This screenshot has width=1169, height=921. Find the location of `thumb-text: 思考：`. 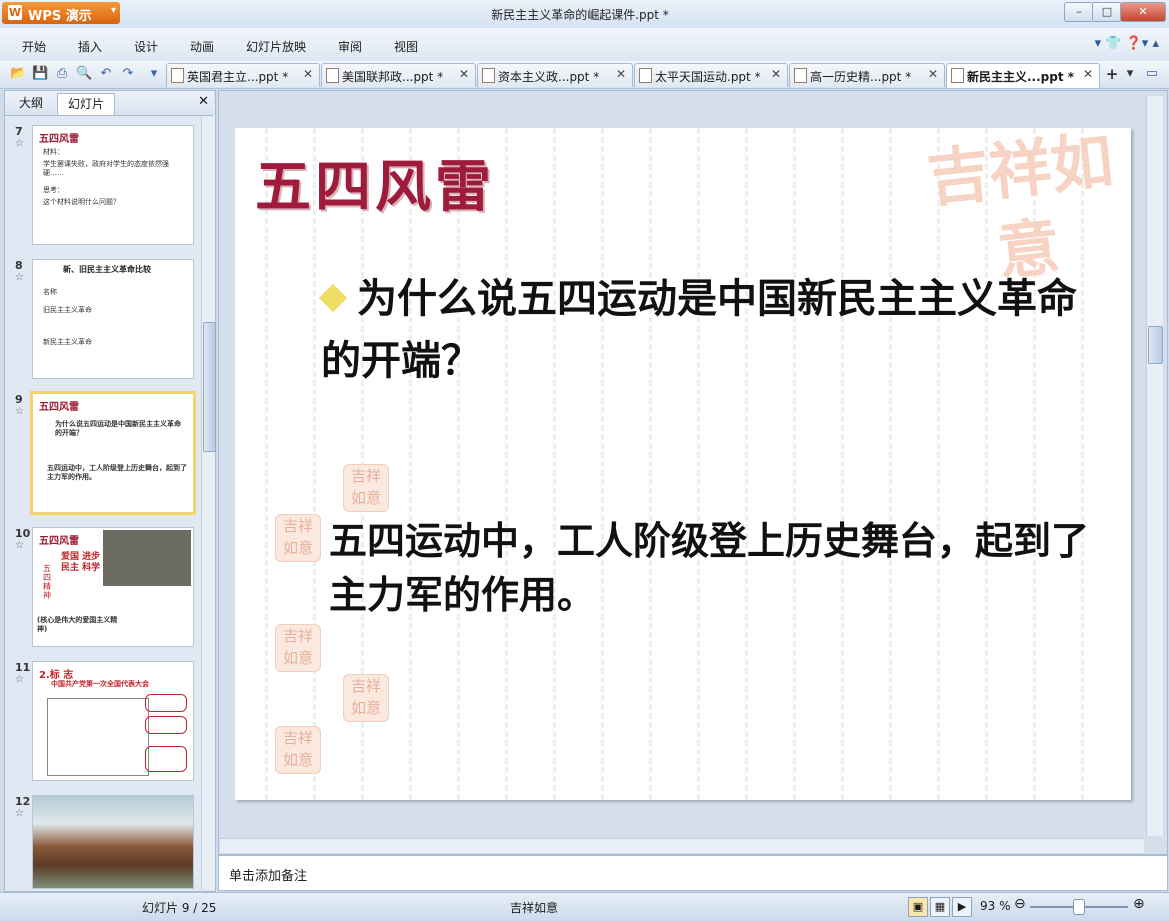

thumb-text: 思考： is located at coordinates (53, 190).